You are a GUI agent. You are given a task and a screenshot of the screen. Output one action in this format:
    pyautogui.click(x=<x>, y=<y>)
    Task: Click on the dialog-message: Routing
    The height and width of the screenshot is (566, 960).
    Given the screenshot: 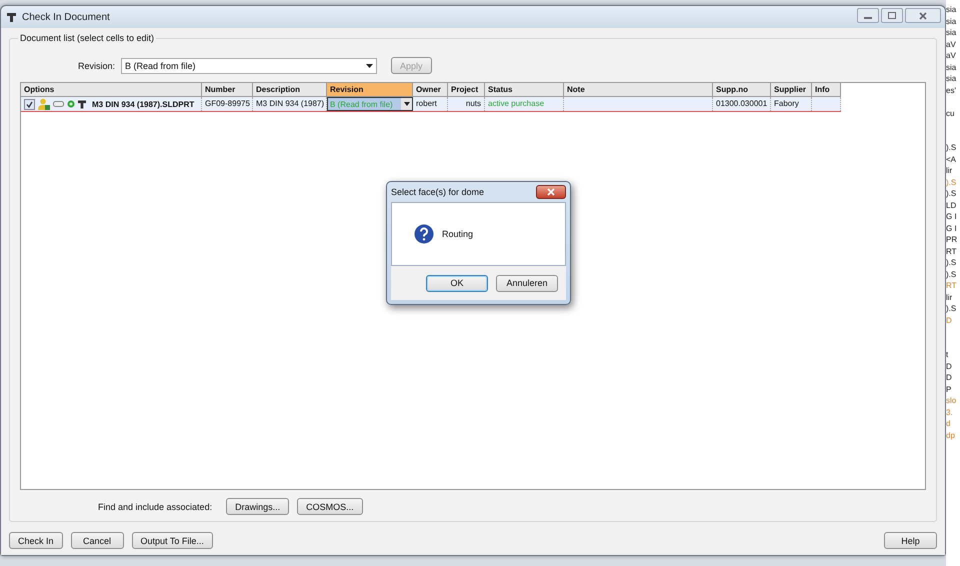 What is the action you would take?
    pyautogui.click(x=458, y=234)
    